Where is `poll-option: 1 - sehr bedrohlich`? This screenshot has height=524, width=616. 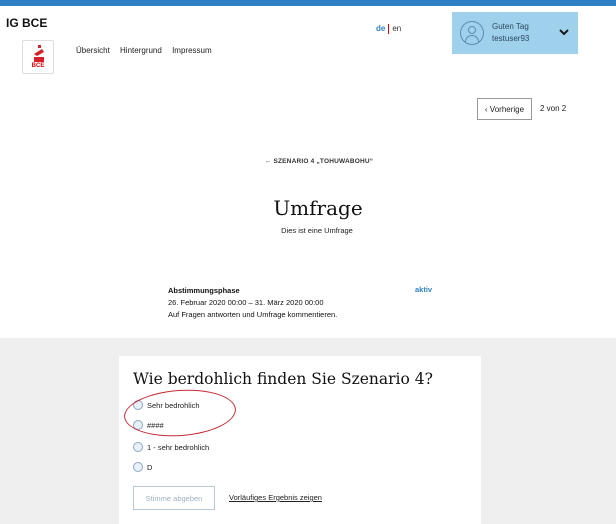 poll-option: 1 - sehr bedrohlich is located at coordinates (171, 447).